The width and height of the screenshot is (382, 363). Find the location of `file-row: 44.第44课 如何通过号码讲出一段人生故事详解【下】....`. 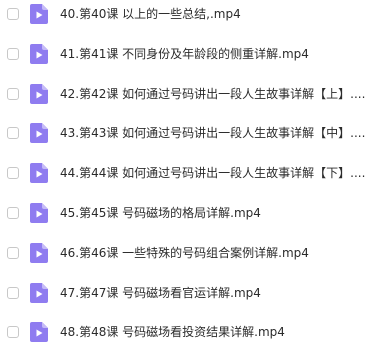

file-row: 44.第44课 如何通过号码讲出一段人生故事详解【下】.... is located at coordinates (191, 173).